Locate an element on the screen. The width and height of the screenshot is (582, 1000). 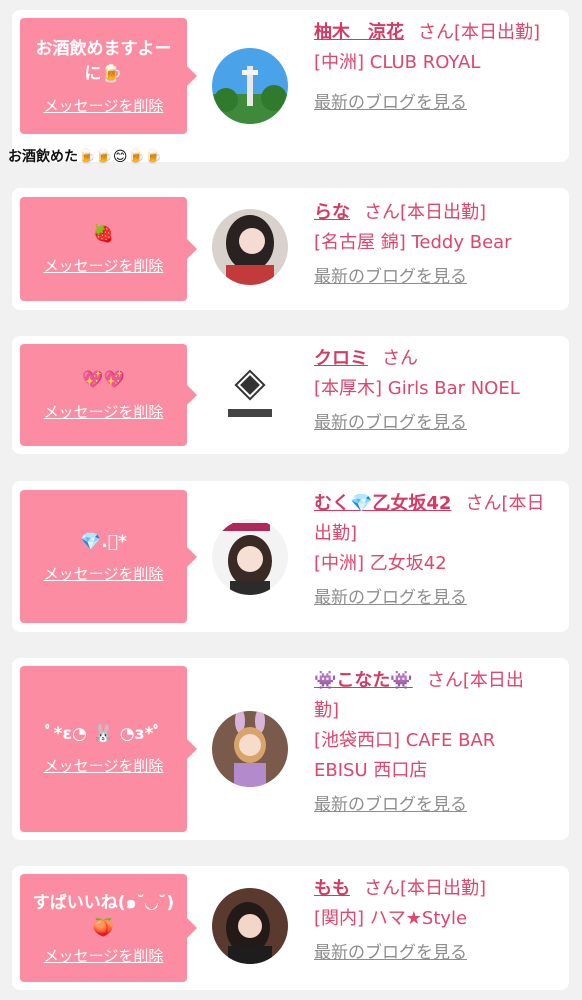
cast-info: クロミ さん [本厚木] Girls Bar NOEL 最新のブログを見る is located at coordinates (430, 391).